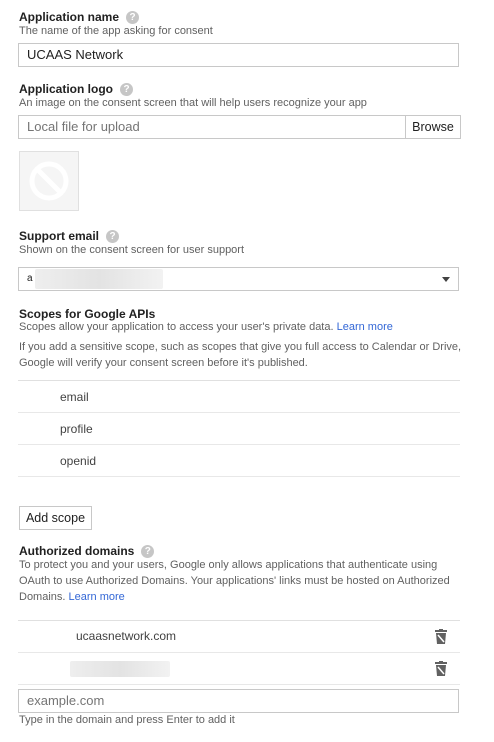  Describe the element at coordinates (126, 636) in the screenshot. I see `domain-name: ucaasnetwork.com` at that location.